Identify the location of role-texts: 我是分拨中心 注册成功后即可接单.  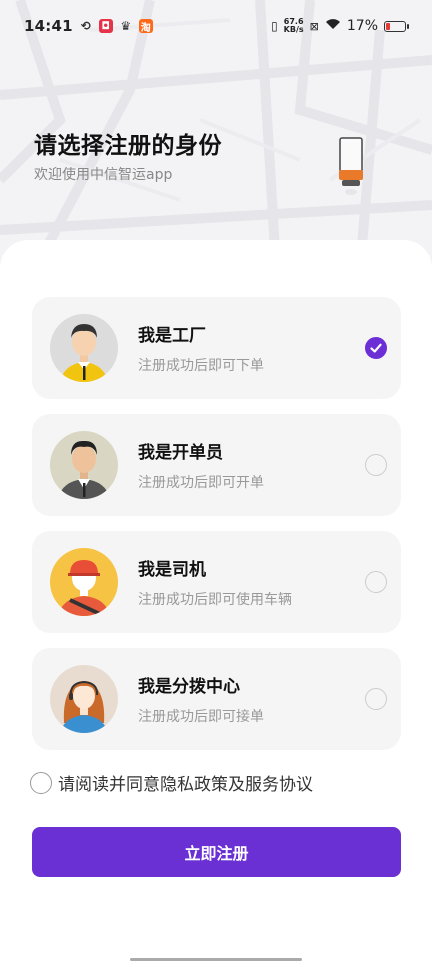
(251, 699).